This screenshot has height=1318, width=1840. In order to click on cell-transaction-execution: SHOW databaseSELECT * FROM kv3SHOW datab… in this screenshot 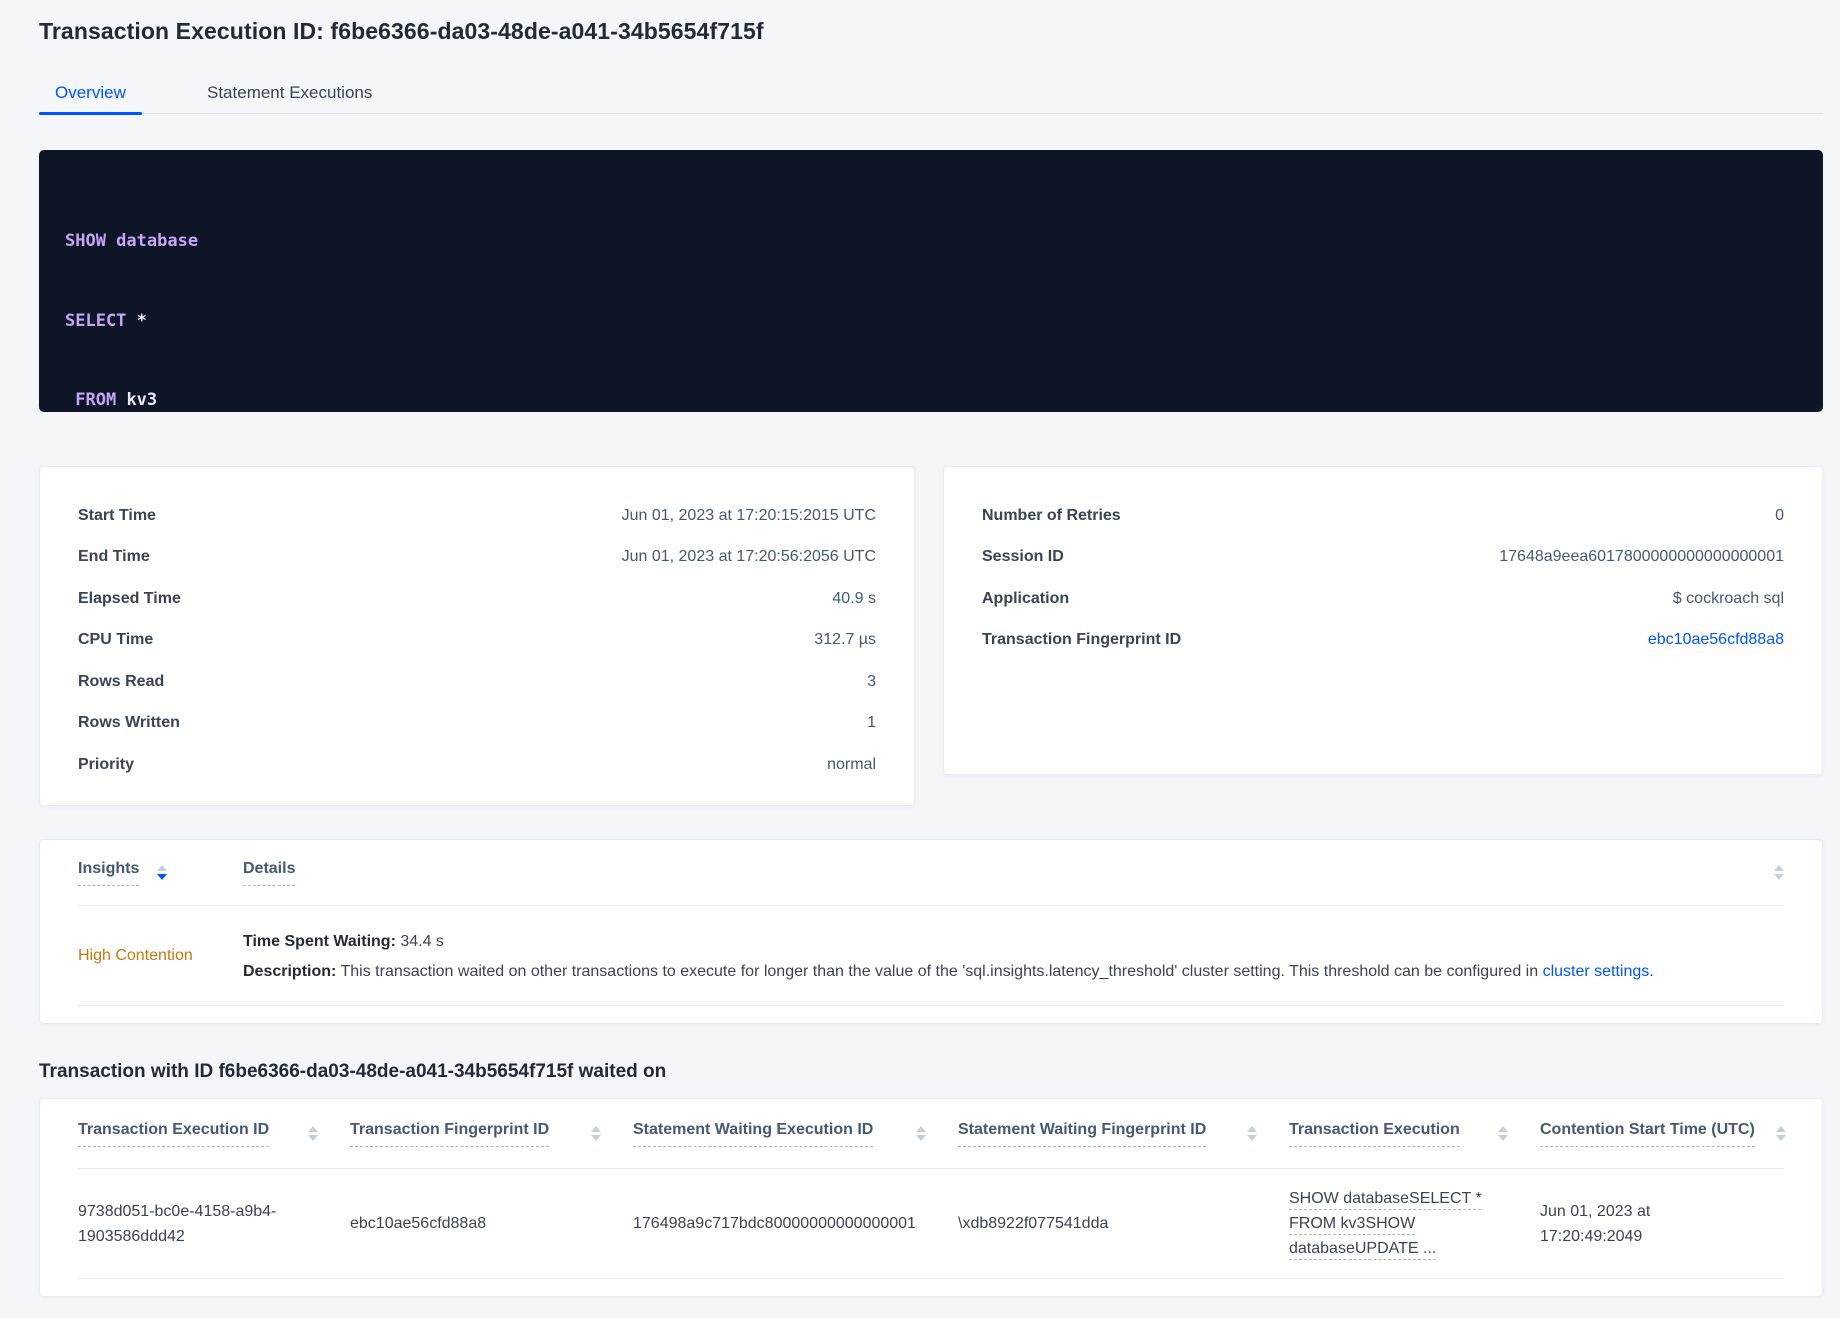, I will do `click(1414, 1223)`.